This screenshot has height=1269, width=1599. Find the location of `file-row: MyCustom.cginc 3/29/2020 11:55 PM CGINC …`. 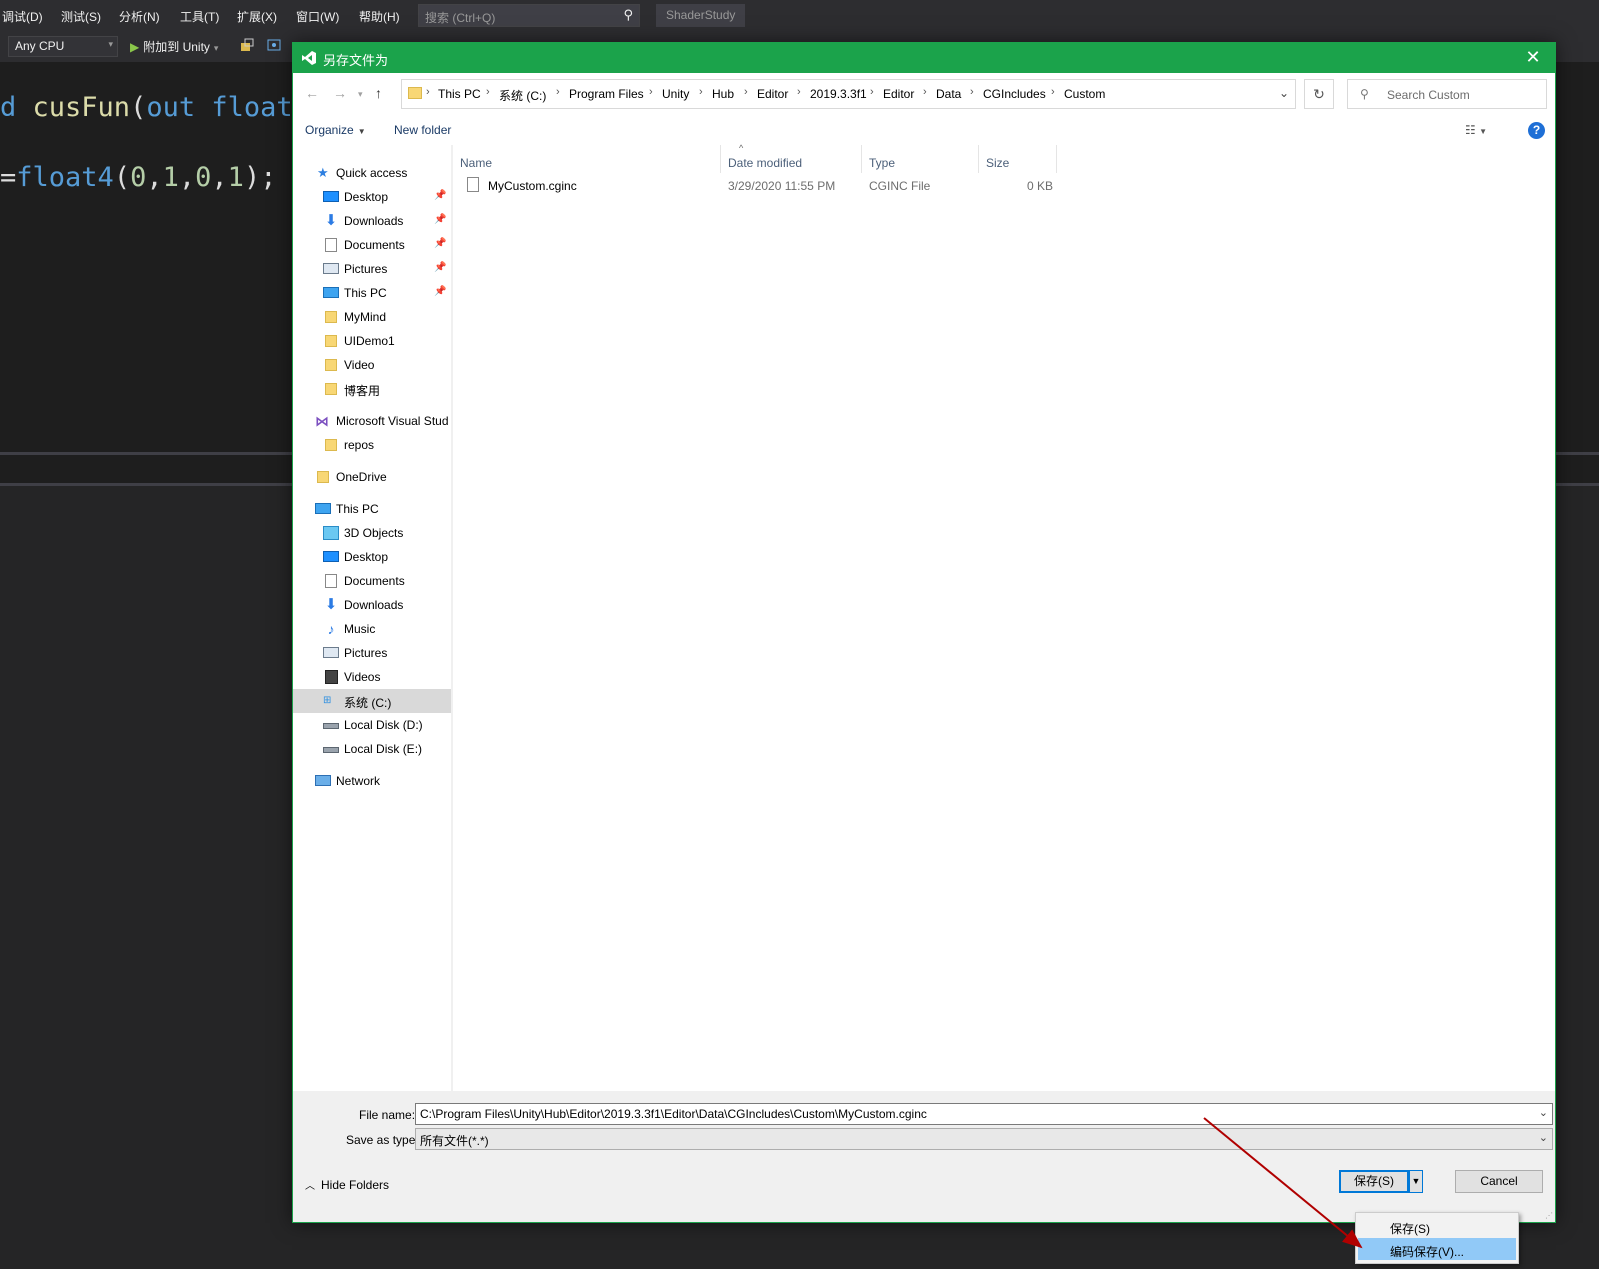

file-row: MyCustom.cginc 3/29/2020 11:55 PM CGINC … is located at coordinates (1004, 186).